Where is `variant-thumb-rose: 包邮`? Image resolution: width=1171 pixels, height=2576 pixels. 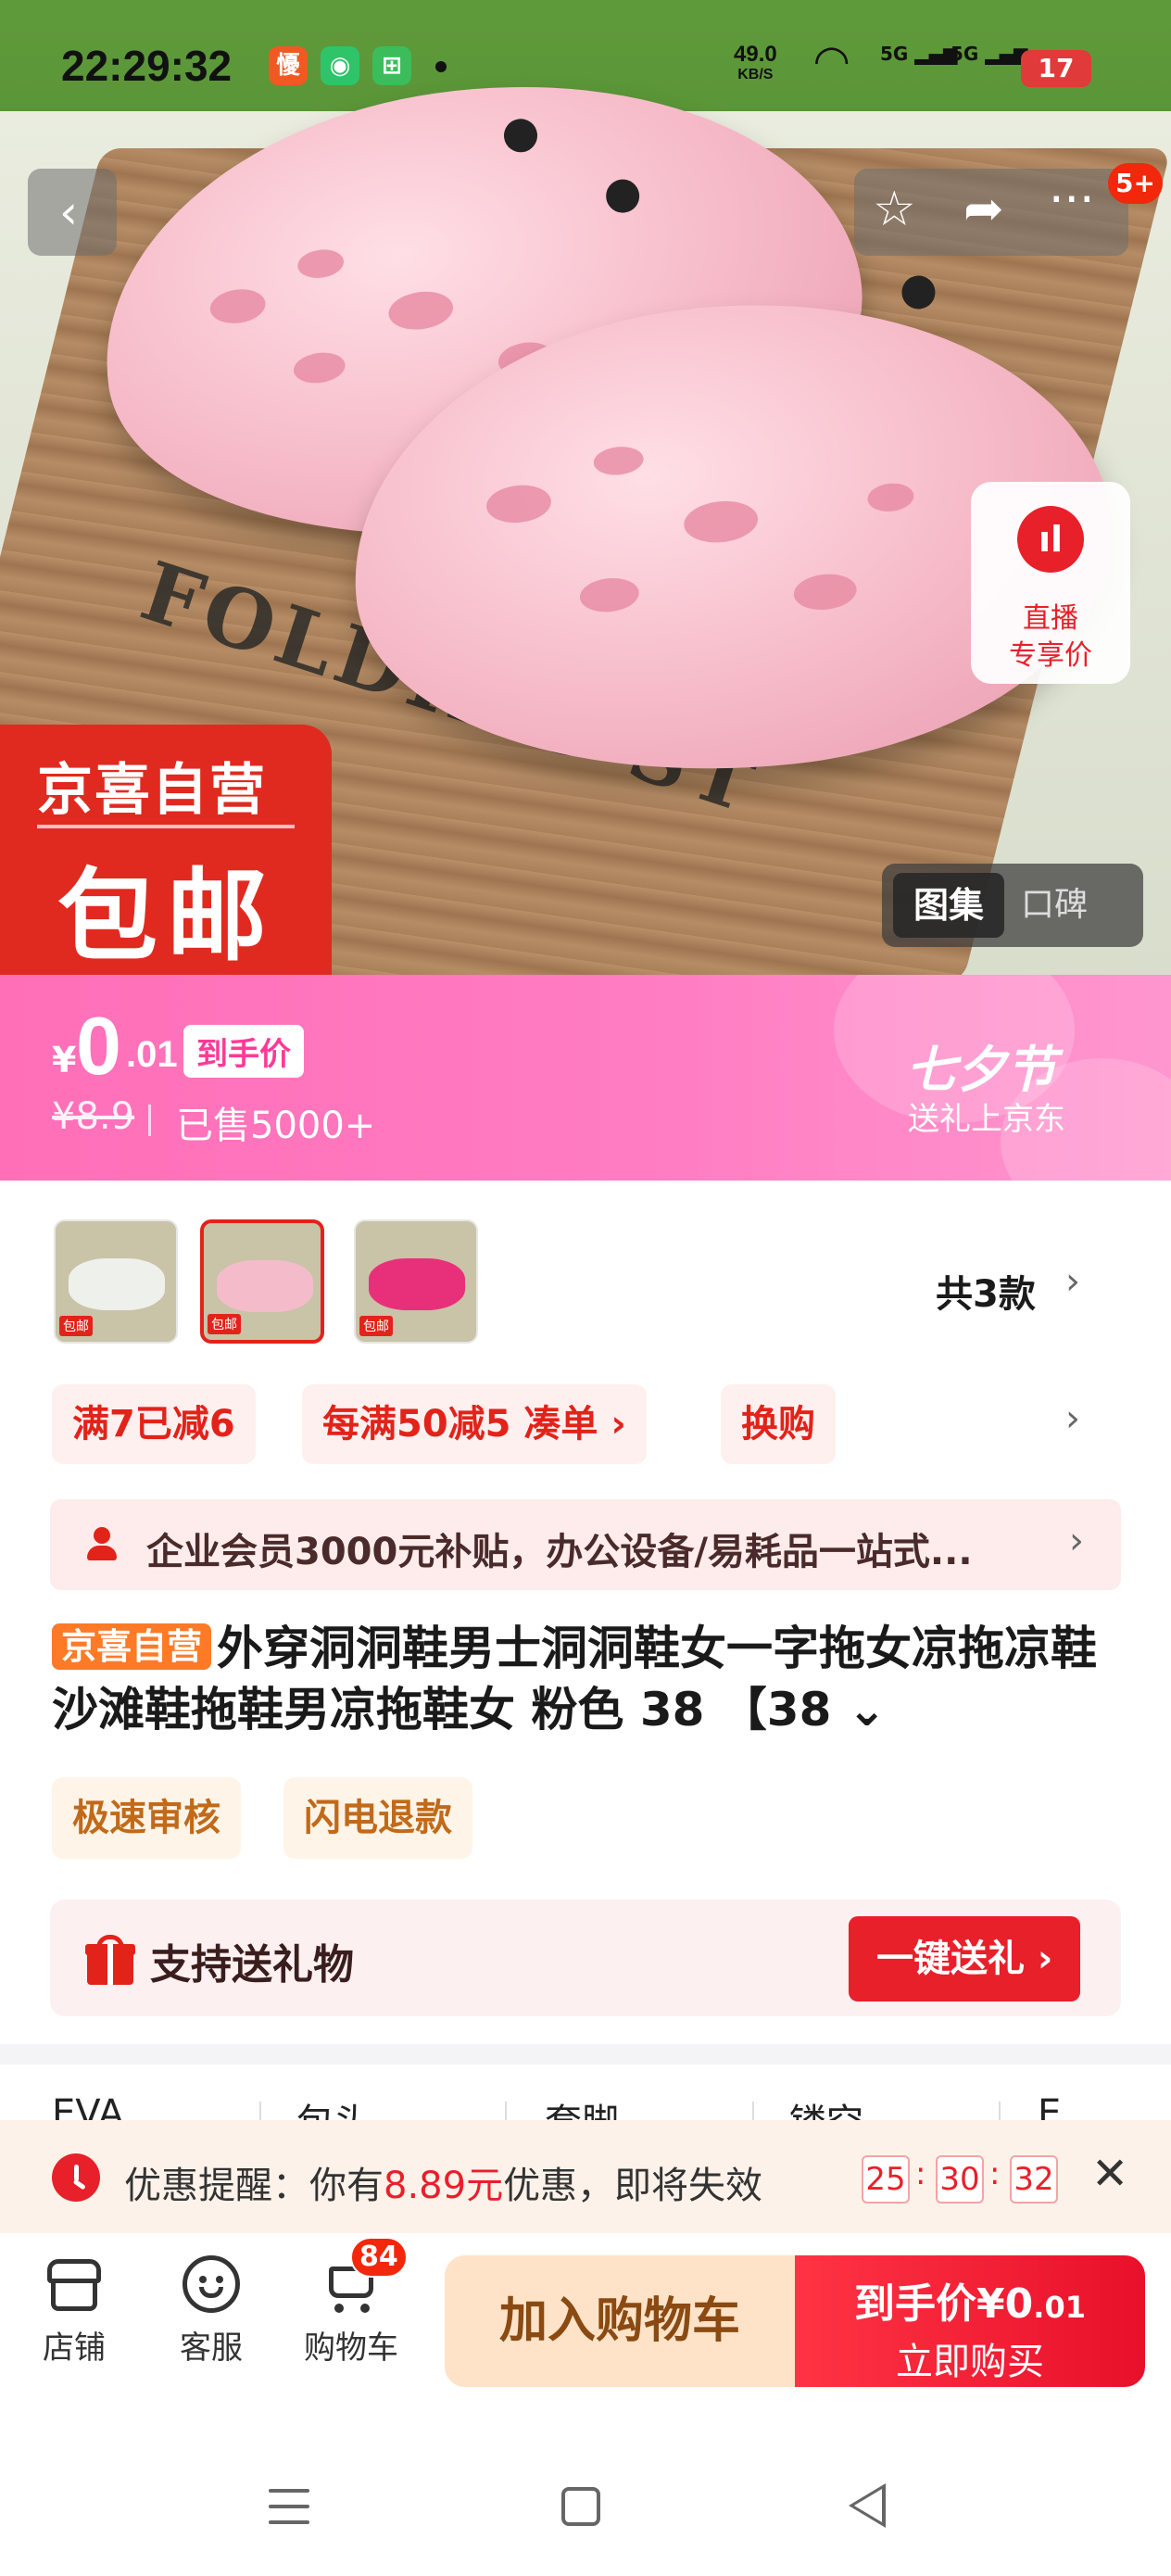
variant-thumb-rose: 包邮 is located at coordinates (416, 1281).